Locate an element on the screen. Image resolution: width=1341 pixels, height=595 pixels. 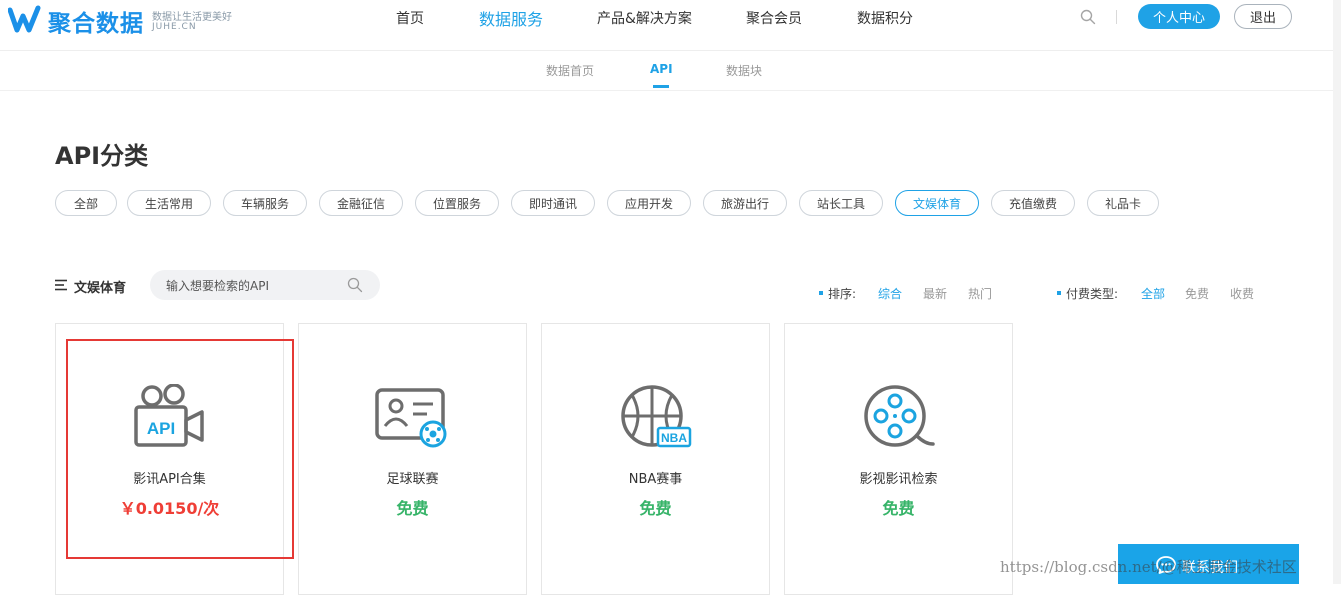
contact-us-button: 联系我们 is located at coordinates (1208, 564).